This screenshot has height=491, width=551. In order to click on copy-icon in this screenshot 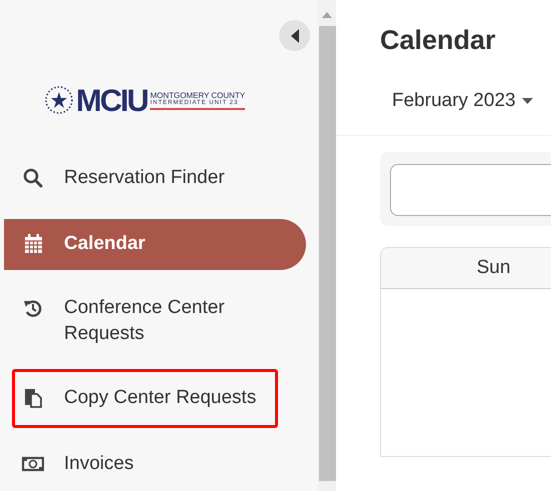, I will do `click(33, 398)`.